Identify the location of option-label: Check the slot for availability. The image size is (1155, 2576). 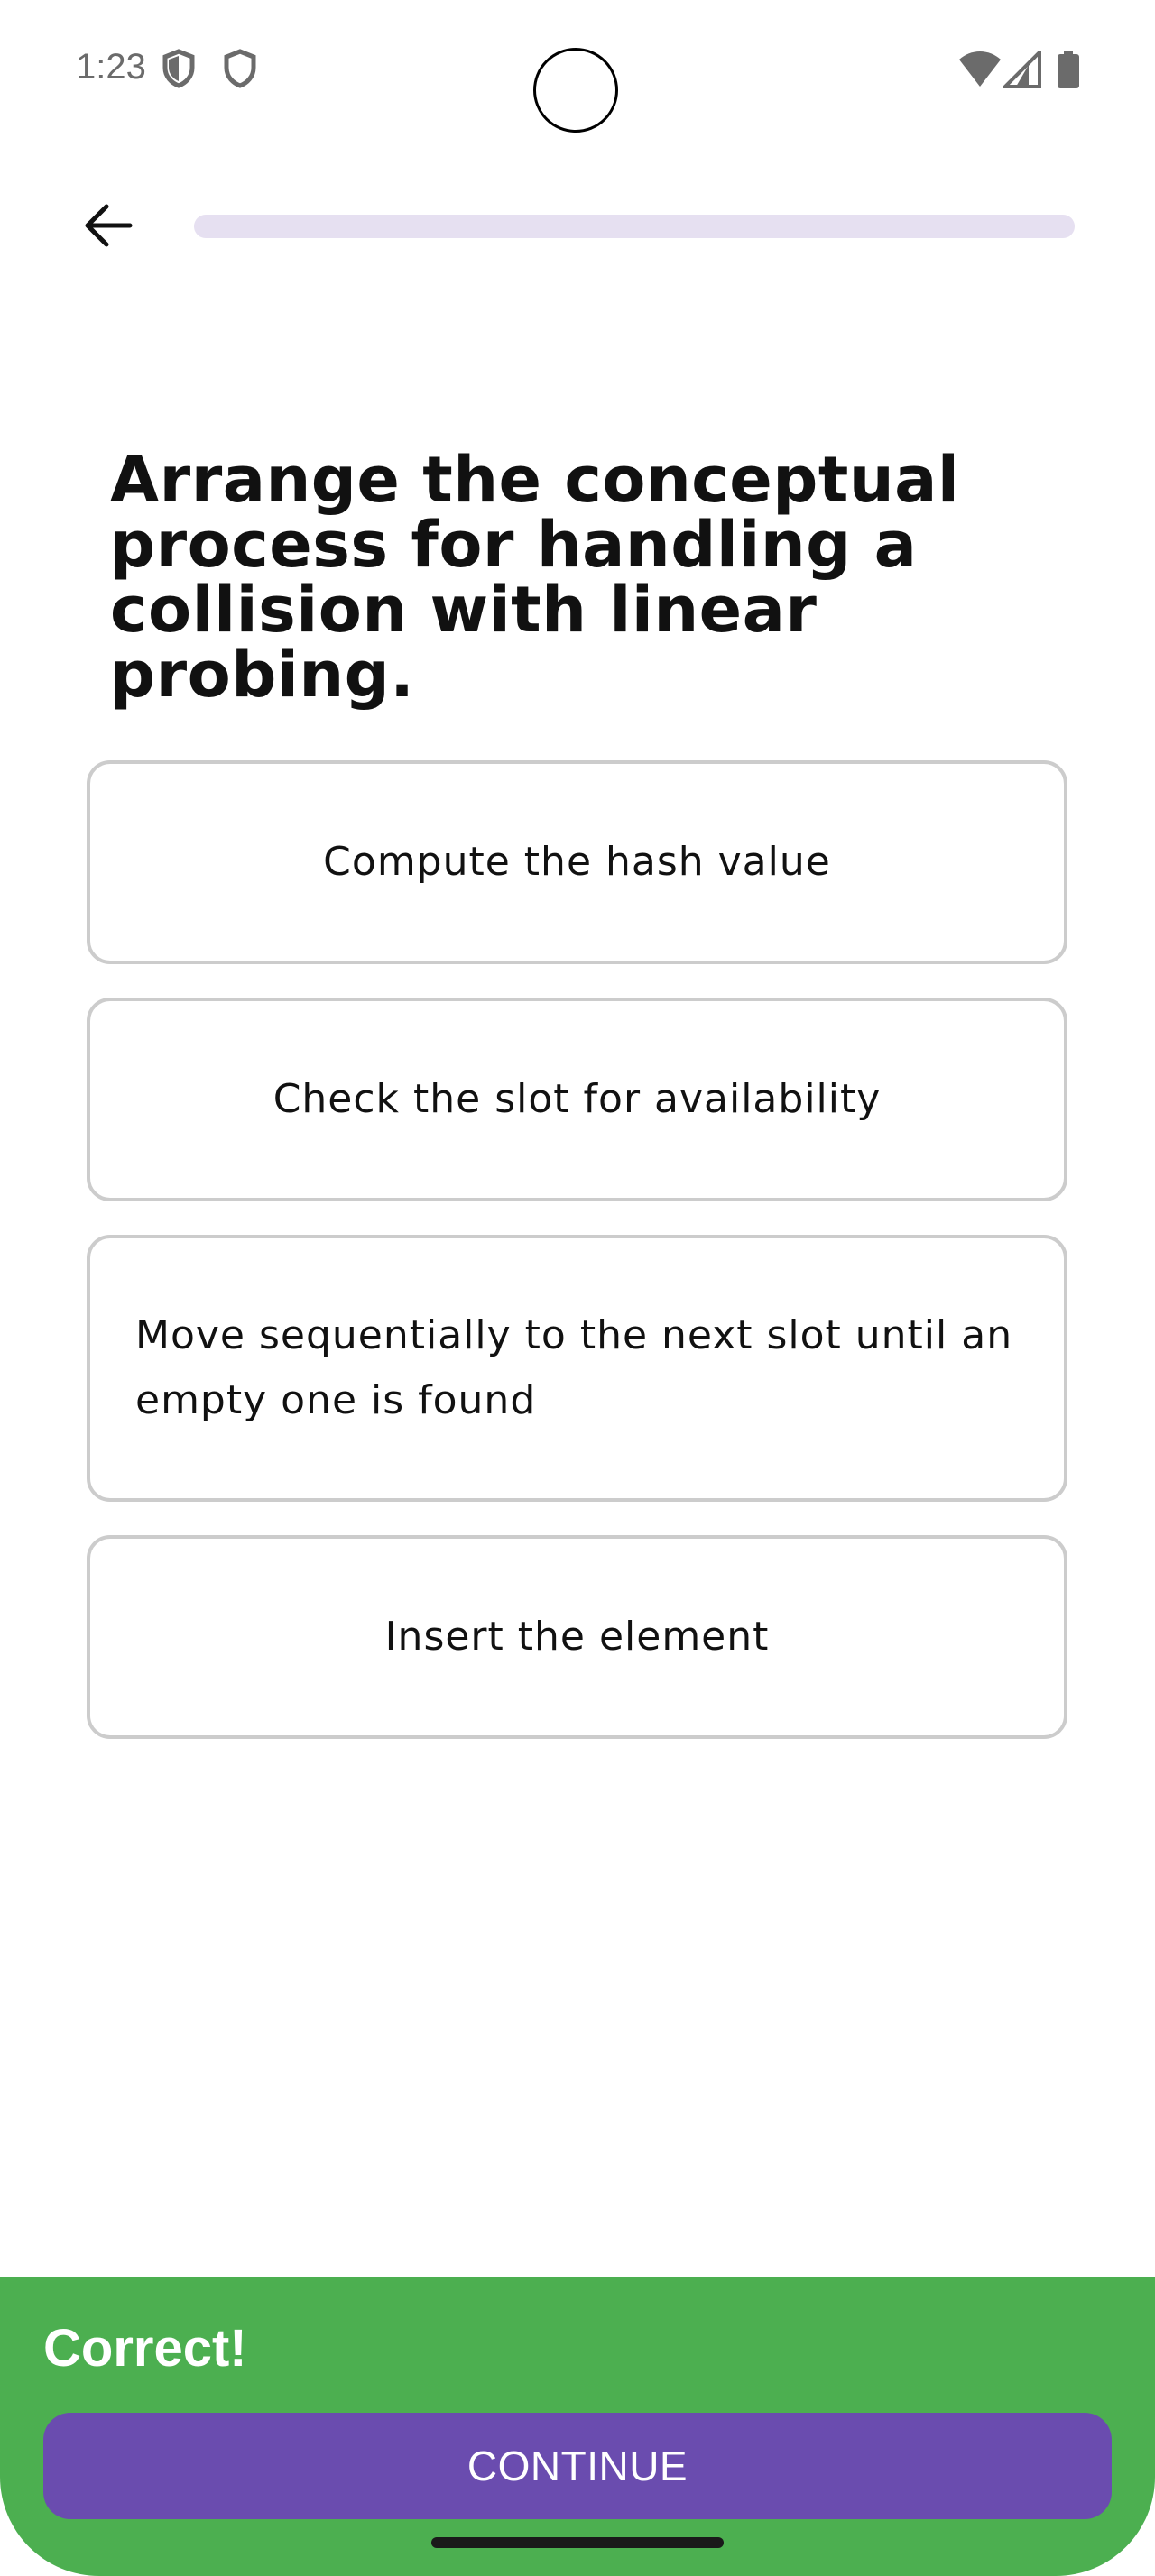
(577, 1099).